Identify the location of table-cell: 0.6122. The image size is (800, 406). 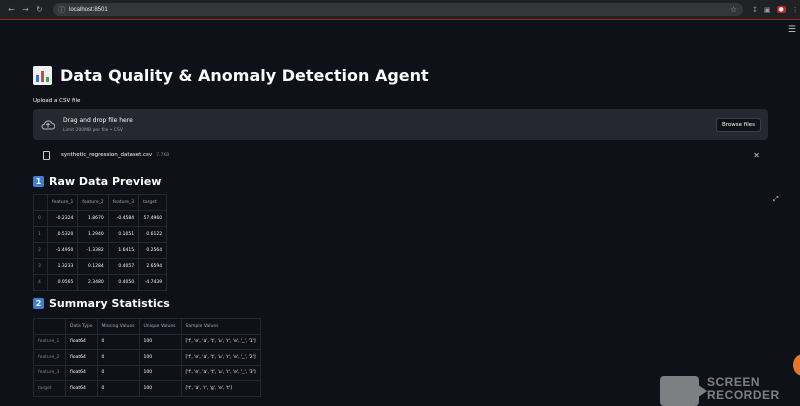
(153, 234).